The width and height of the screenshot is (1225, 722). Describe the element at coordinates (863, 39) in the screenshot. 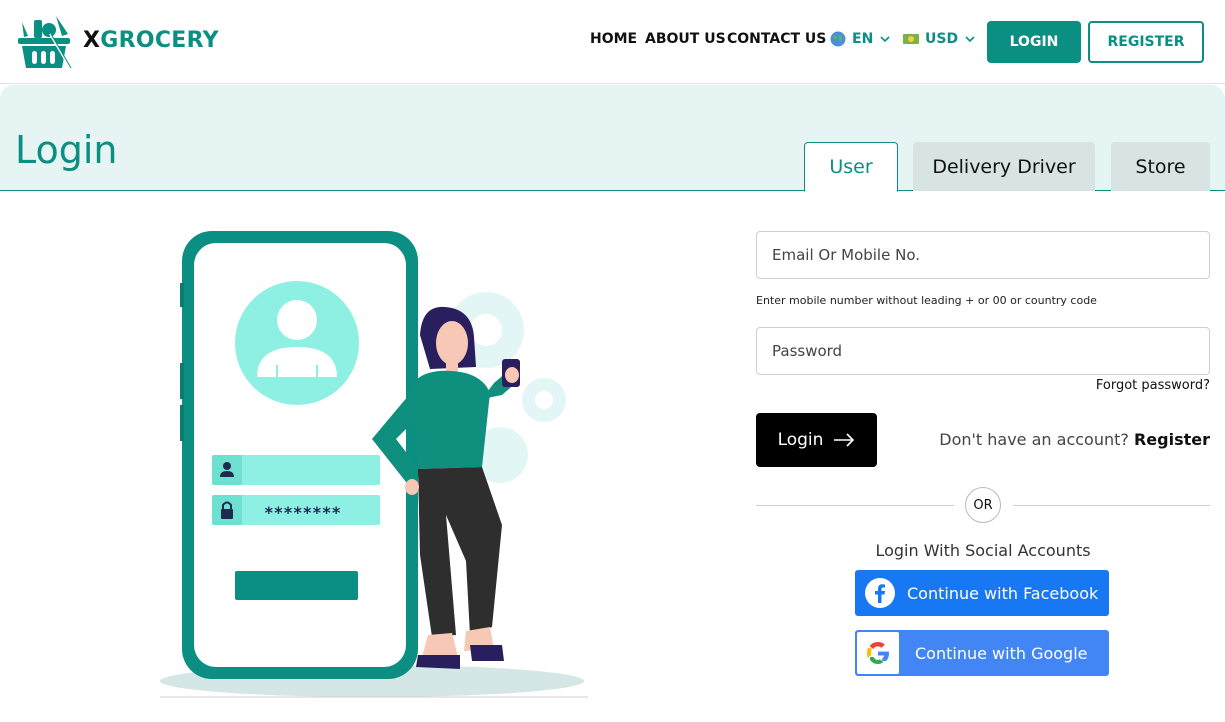

I see `language-value: EN` at that location.